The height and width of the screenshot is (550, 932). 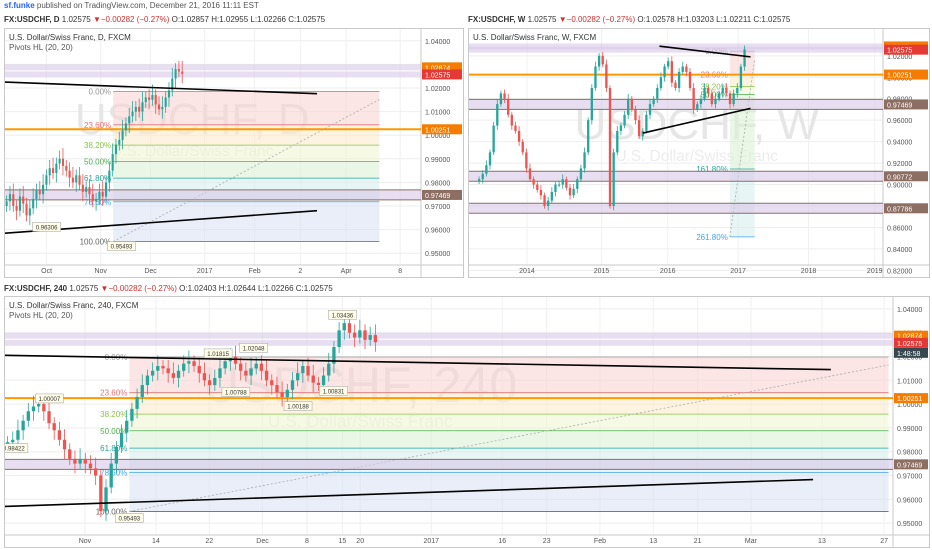 What do you see at coordinates (734, 19) in the screenshot?
I see `weekly-low: L:1.02211` at bounding box center [734, 19].